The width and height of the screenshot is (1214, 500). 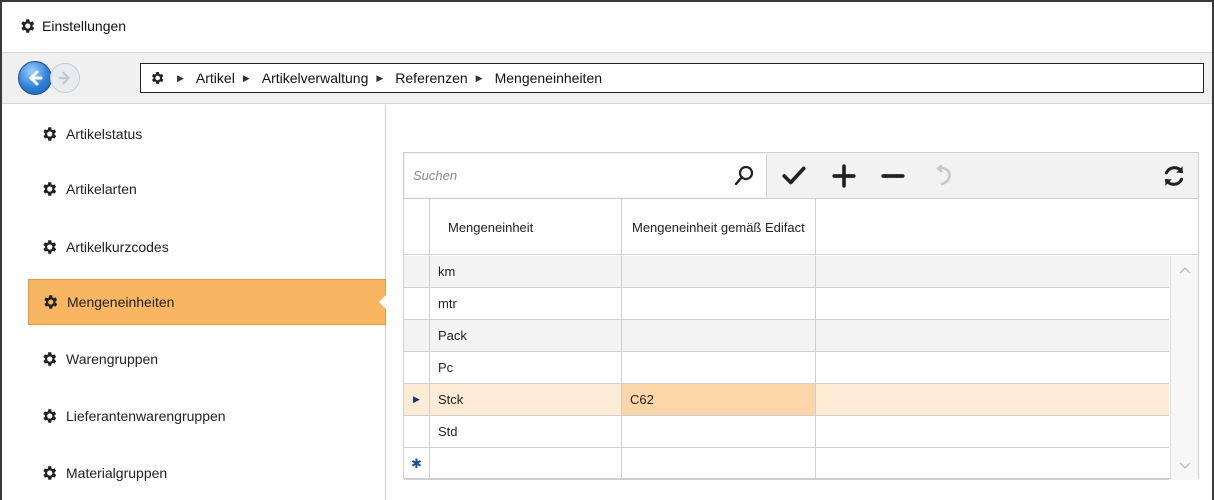 What do you see at coordinates (744, 176) in the screenshot?
I see `search-icon` at bounding box center [744, 176].